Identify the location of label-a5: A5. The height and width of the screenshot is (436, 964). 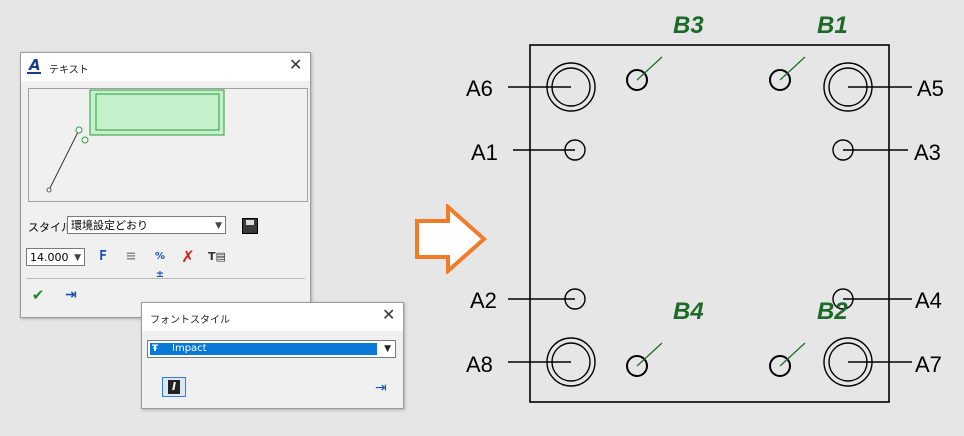
(930, 88).